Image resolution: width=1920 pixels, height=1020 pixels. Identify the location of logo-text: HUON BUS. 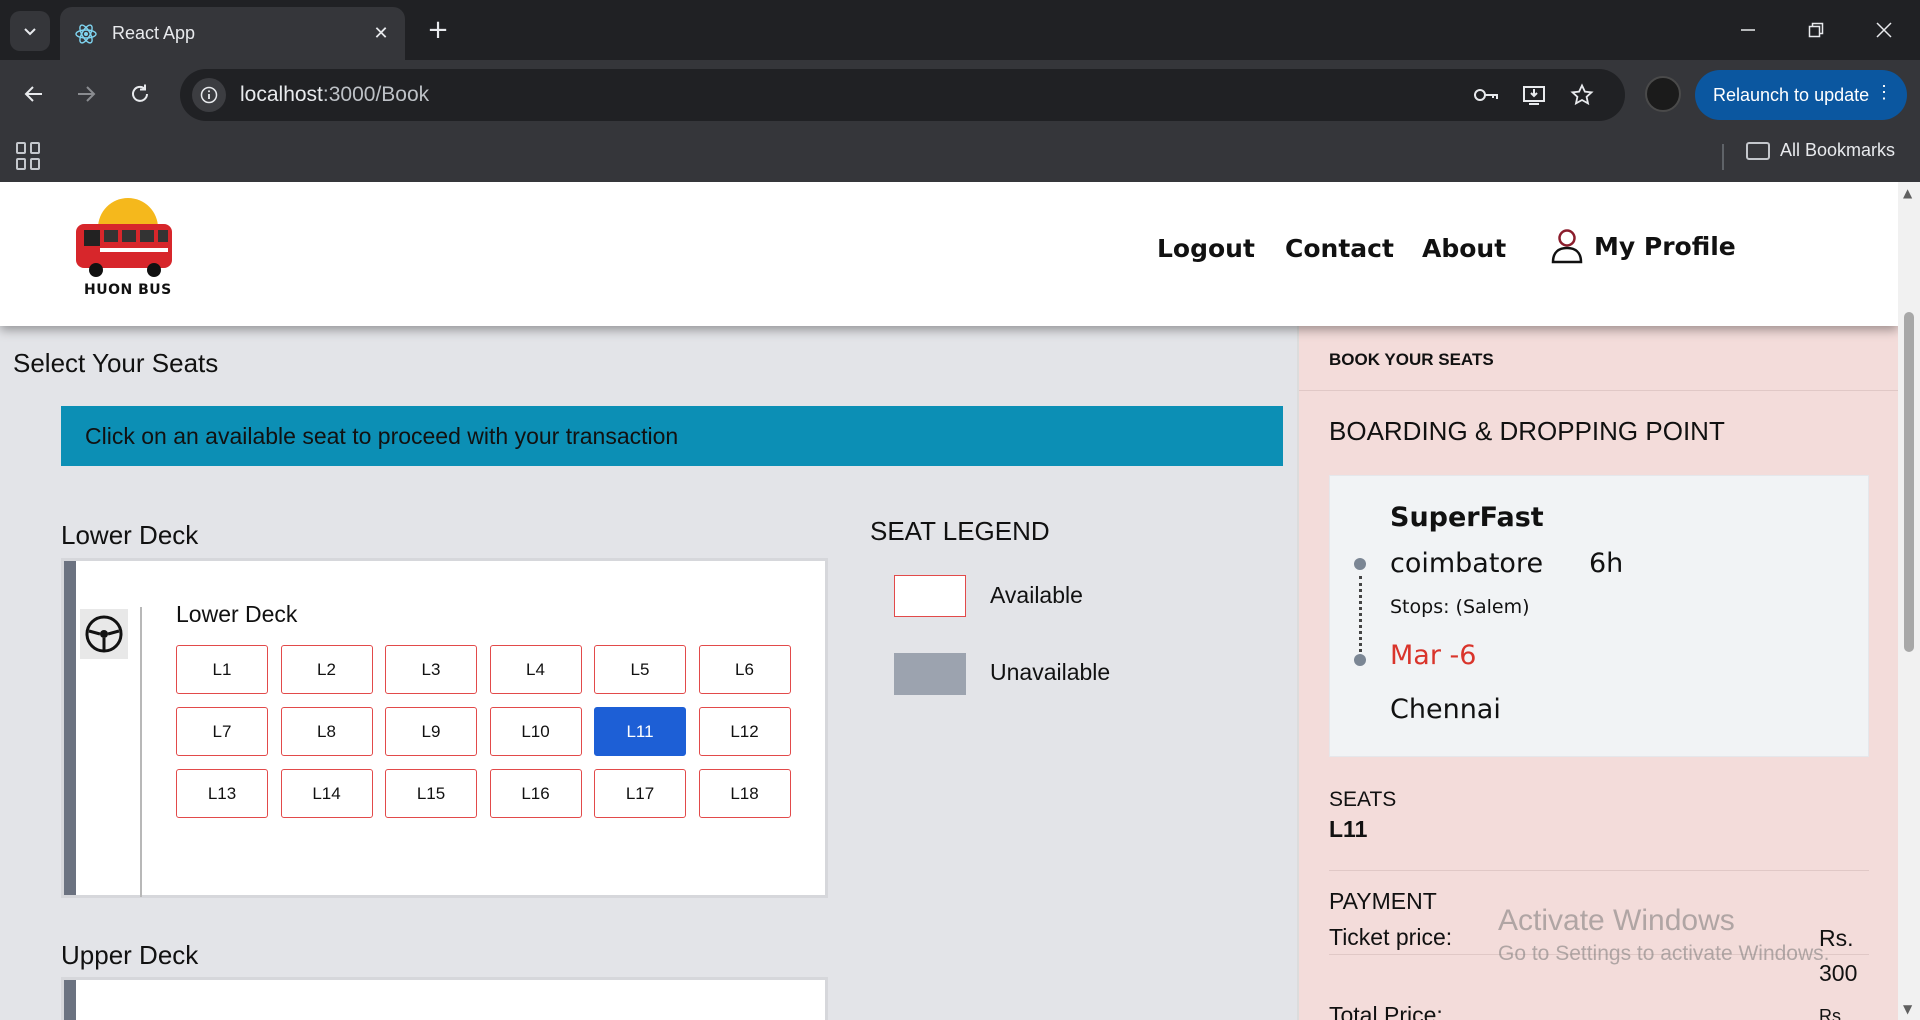
(128, 290).